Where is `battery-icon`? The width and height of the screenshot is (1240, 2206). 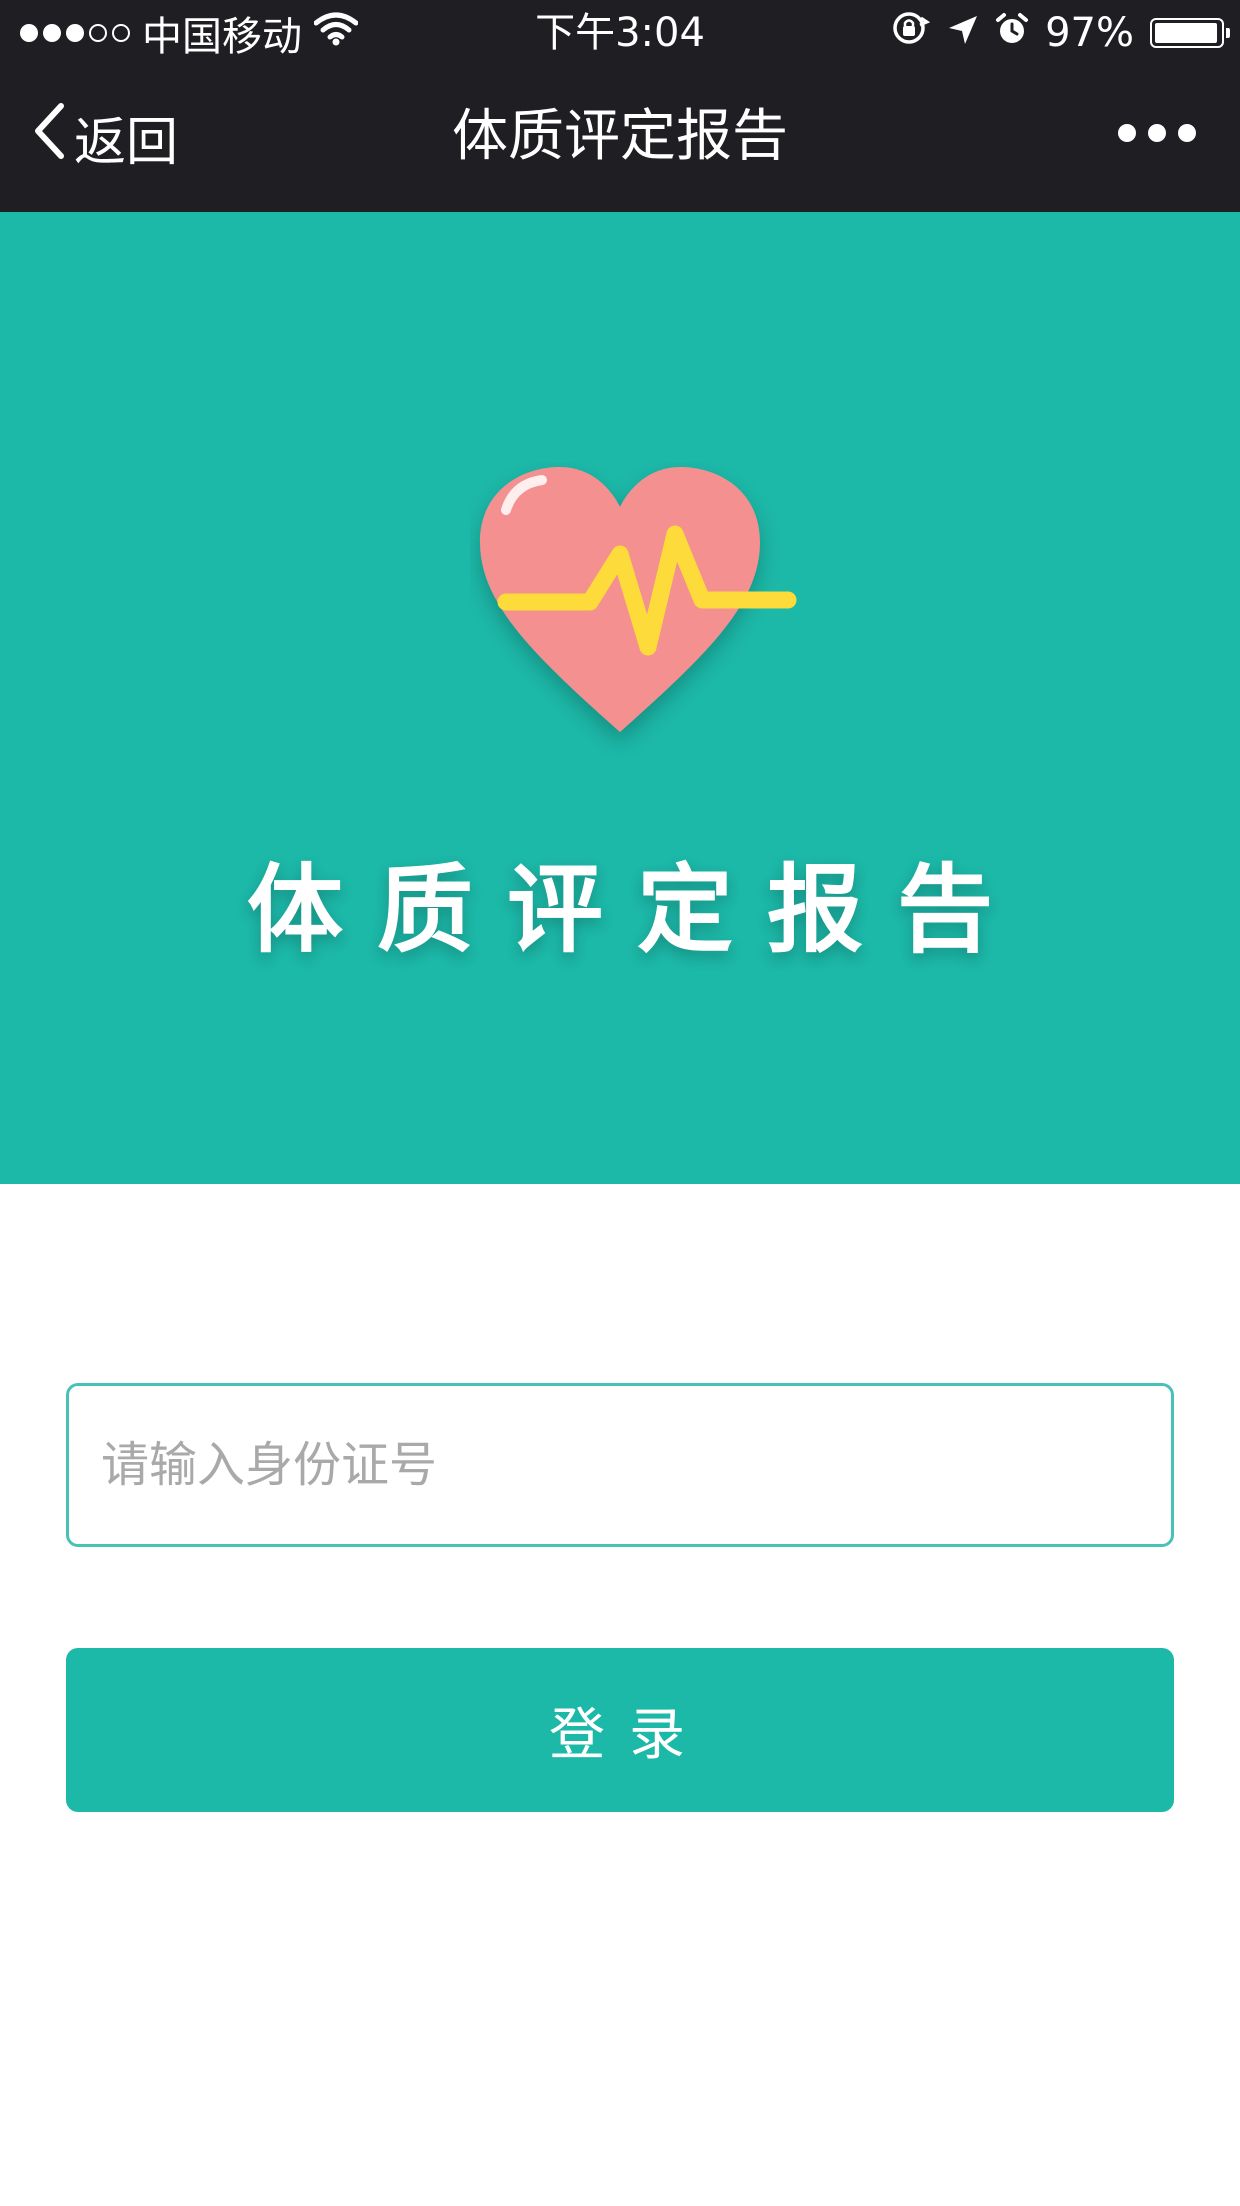
battery-icon is located at coordinates (1190, 33).